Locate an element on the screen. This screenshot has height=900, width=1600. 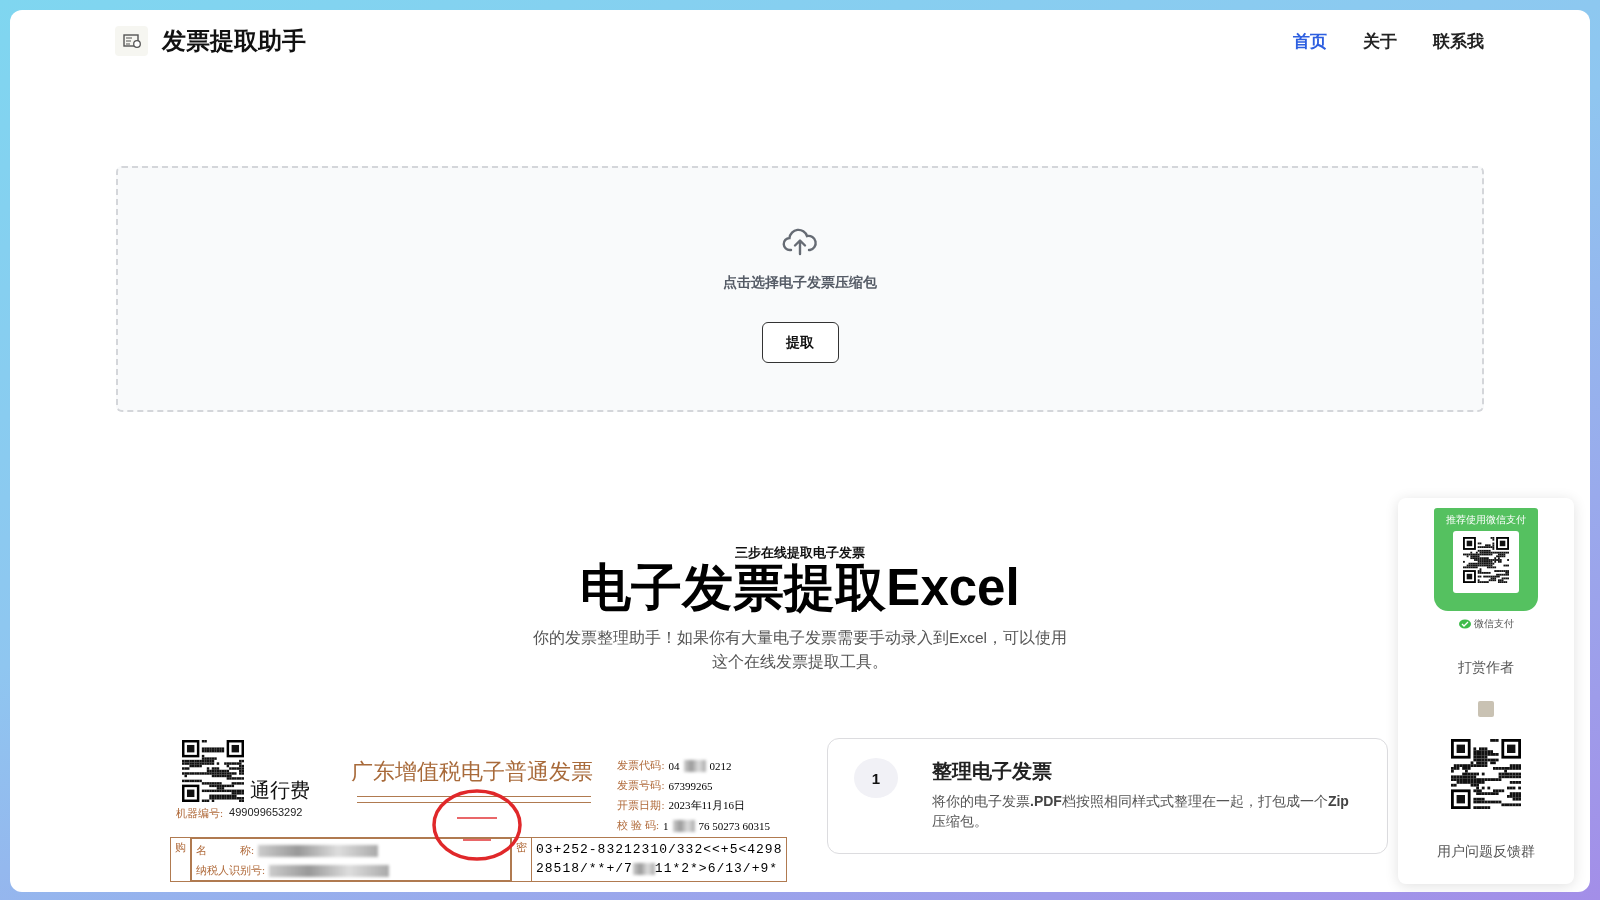
invoice-label: 购 is located at coordinates (180, 847).